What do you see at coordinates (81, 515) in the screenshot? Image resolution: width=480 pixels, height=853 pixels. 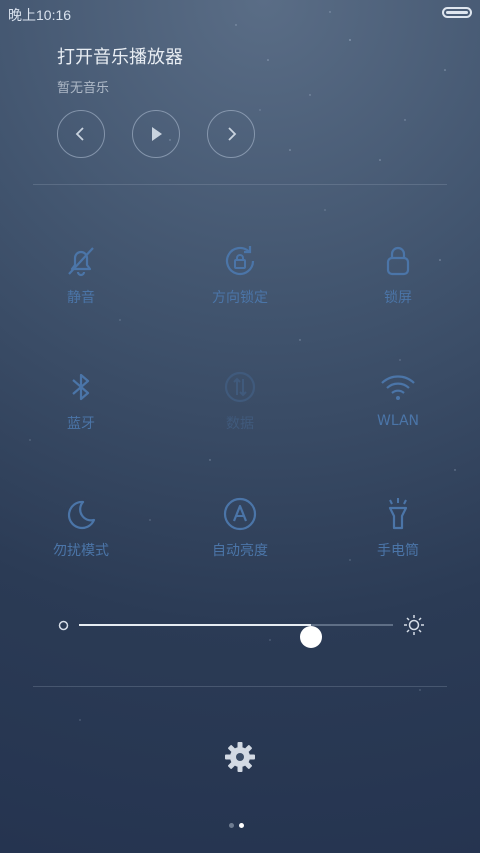 I see `moon-icon` at bounding box center [81, 515].